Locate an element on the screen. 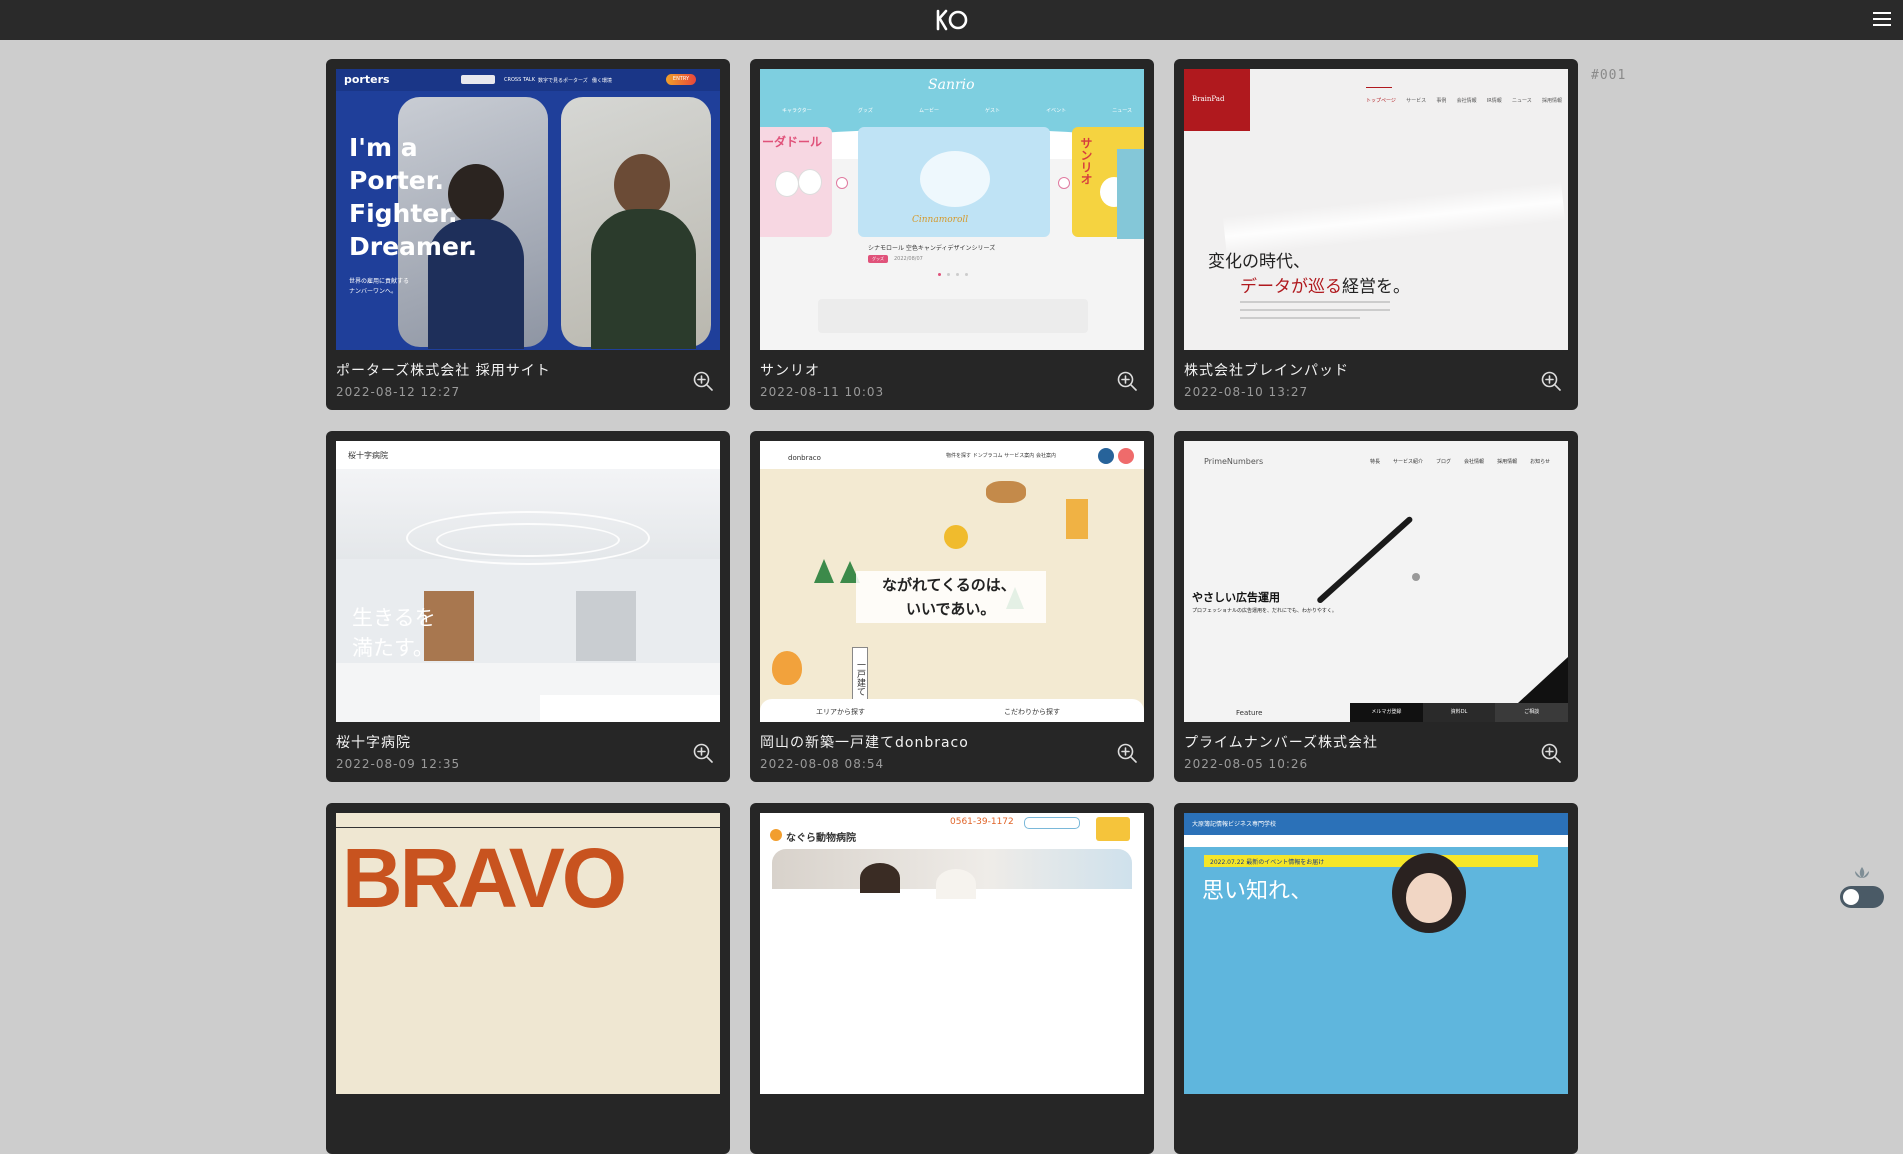 This screenshot has height=1154, width=1903. event-banner: 2022.07.22 最新のイベント情報をお届け is located at coordinates (1371, 861).